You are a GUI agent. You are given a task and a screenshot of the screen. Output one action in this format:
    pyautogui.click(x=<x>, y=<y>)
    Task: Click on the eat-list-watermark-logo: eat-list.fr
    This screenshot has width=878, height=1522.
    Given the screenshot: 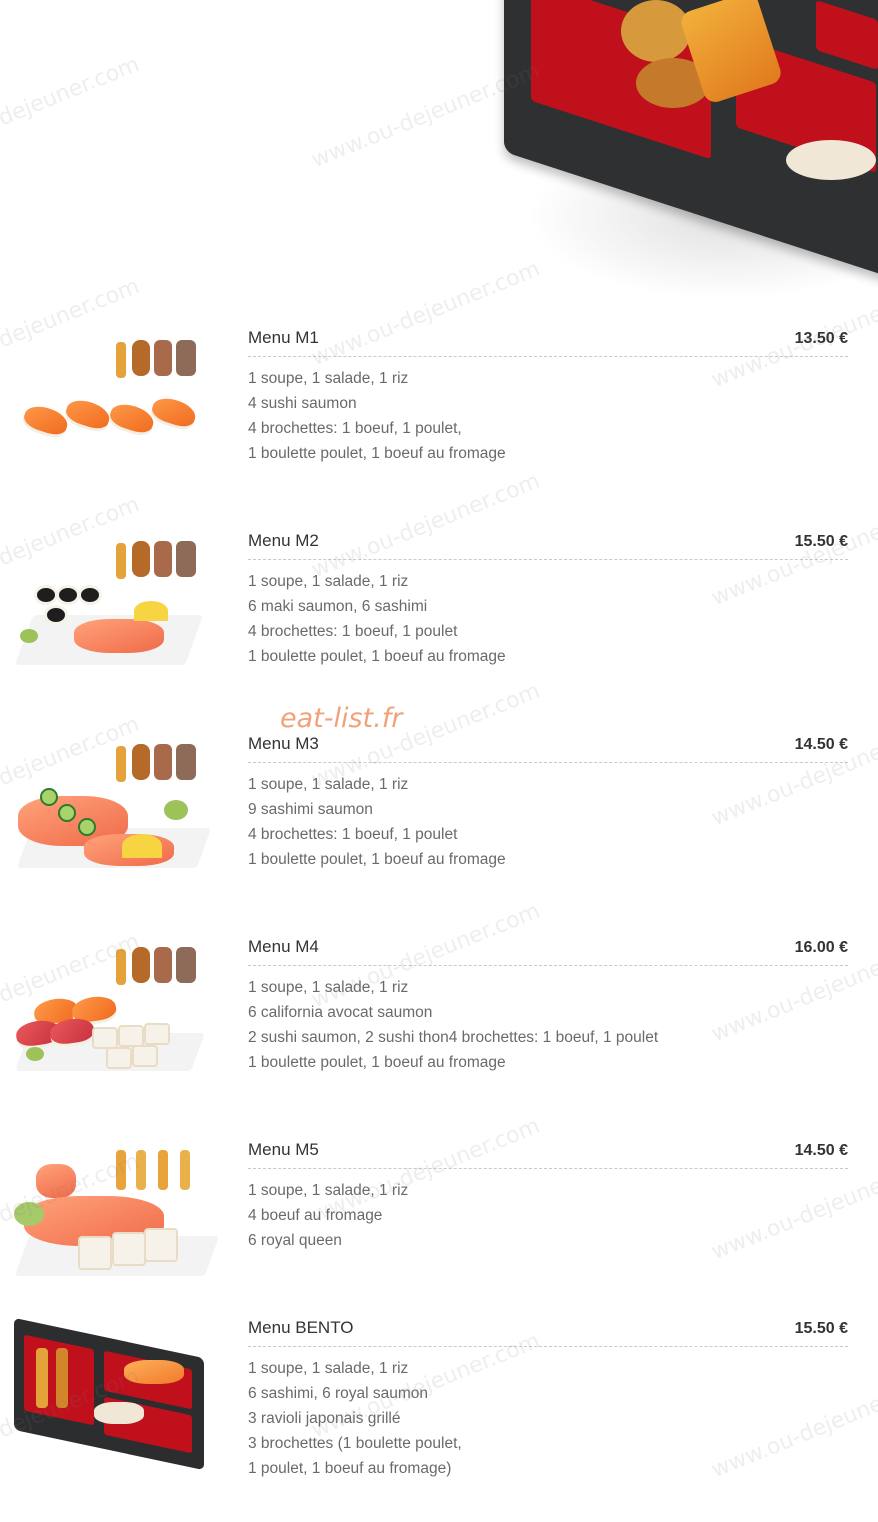 What is the action you would take?
    pyautogui.click(x=341, y=718)
    